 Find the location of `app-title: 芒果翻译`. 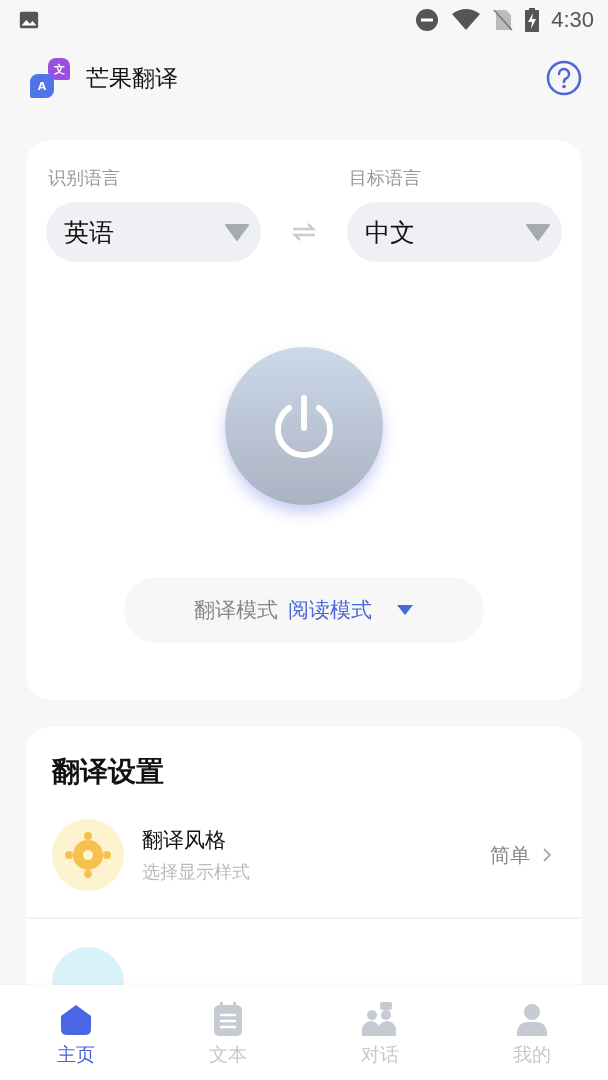

app-title: 芒果翻译 is located at coordinates (132, 78).